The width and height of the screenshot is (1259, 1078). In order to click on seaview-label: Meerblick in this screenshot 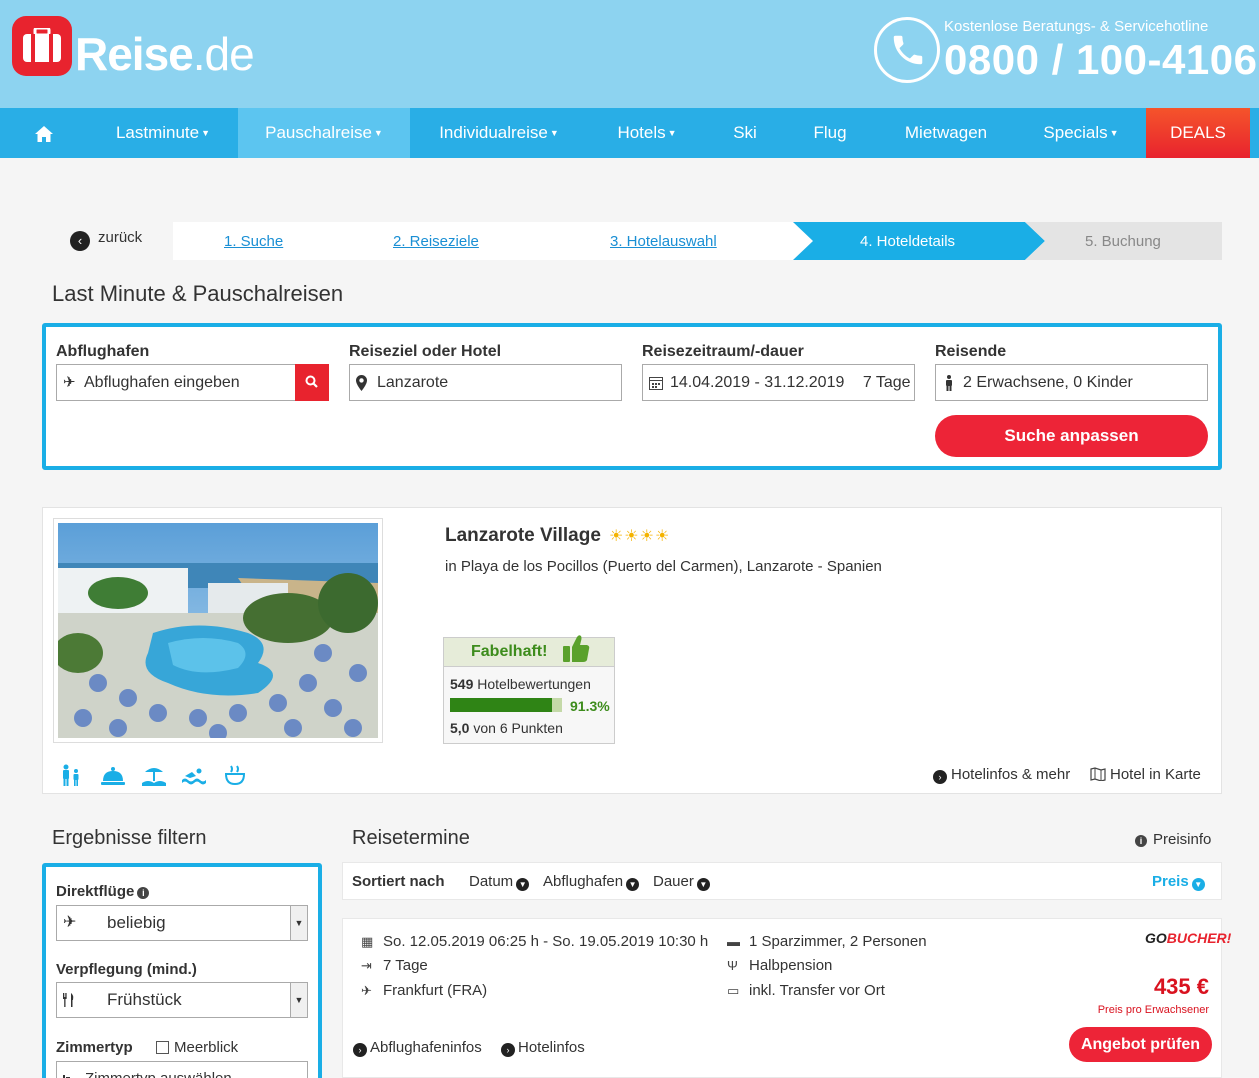, I will do `click(206, 1047)`.